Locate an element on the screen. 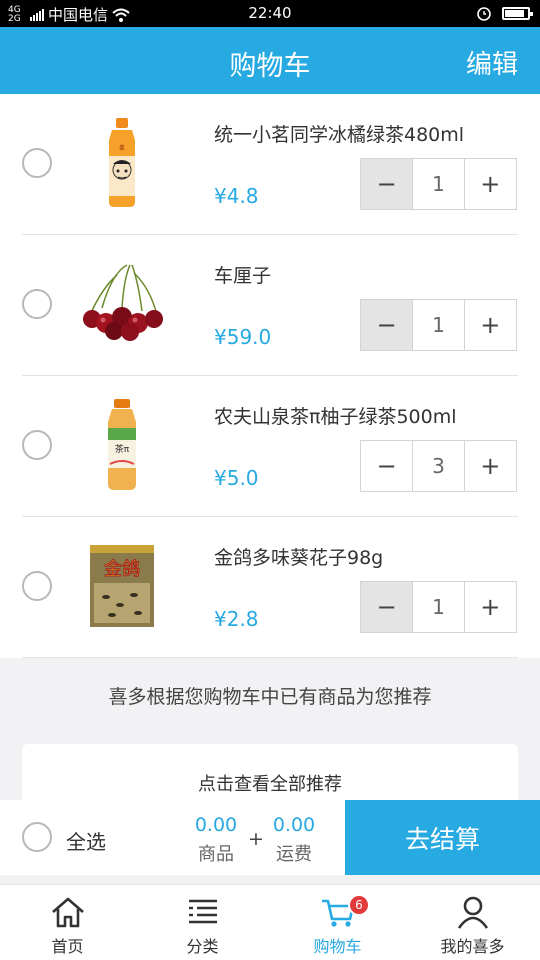  battery-icon is located at coordinates (517, 13).